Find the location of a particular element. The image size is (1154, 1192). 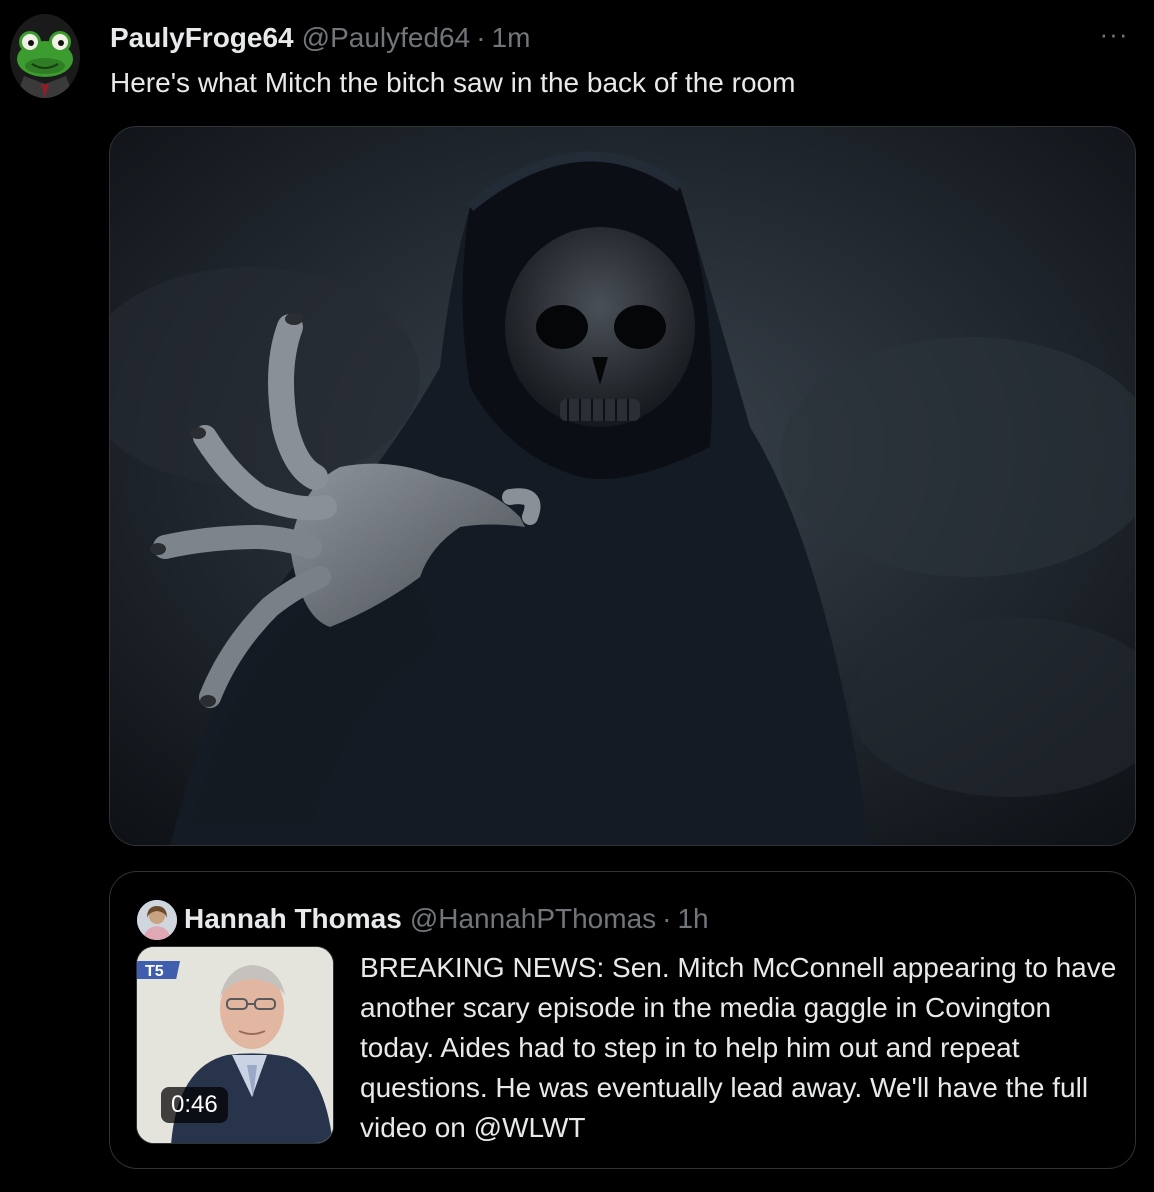

quoted-author-handle: @HannahPThomas is located at coordinates (533, 919).